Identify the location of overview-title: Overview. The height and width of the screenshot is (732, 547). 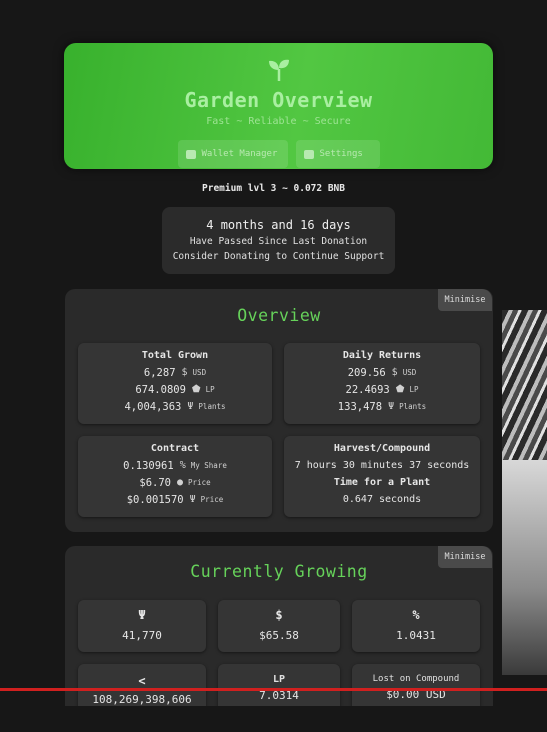
(279, 315).